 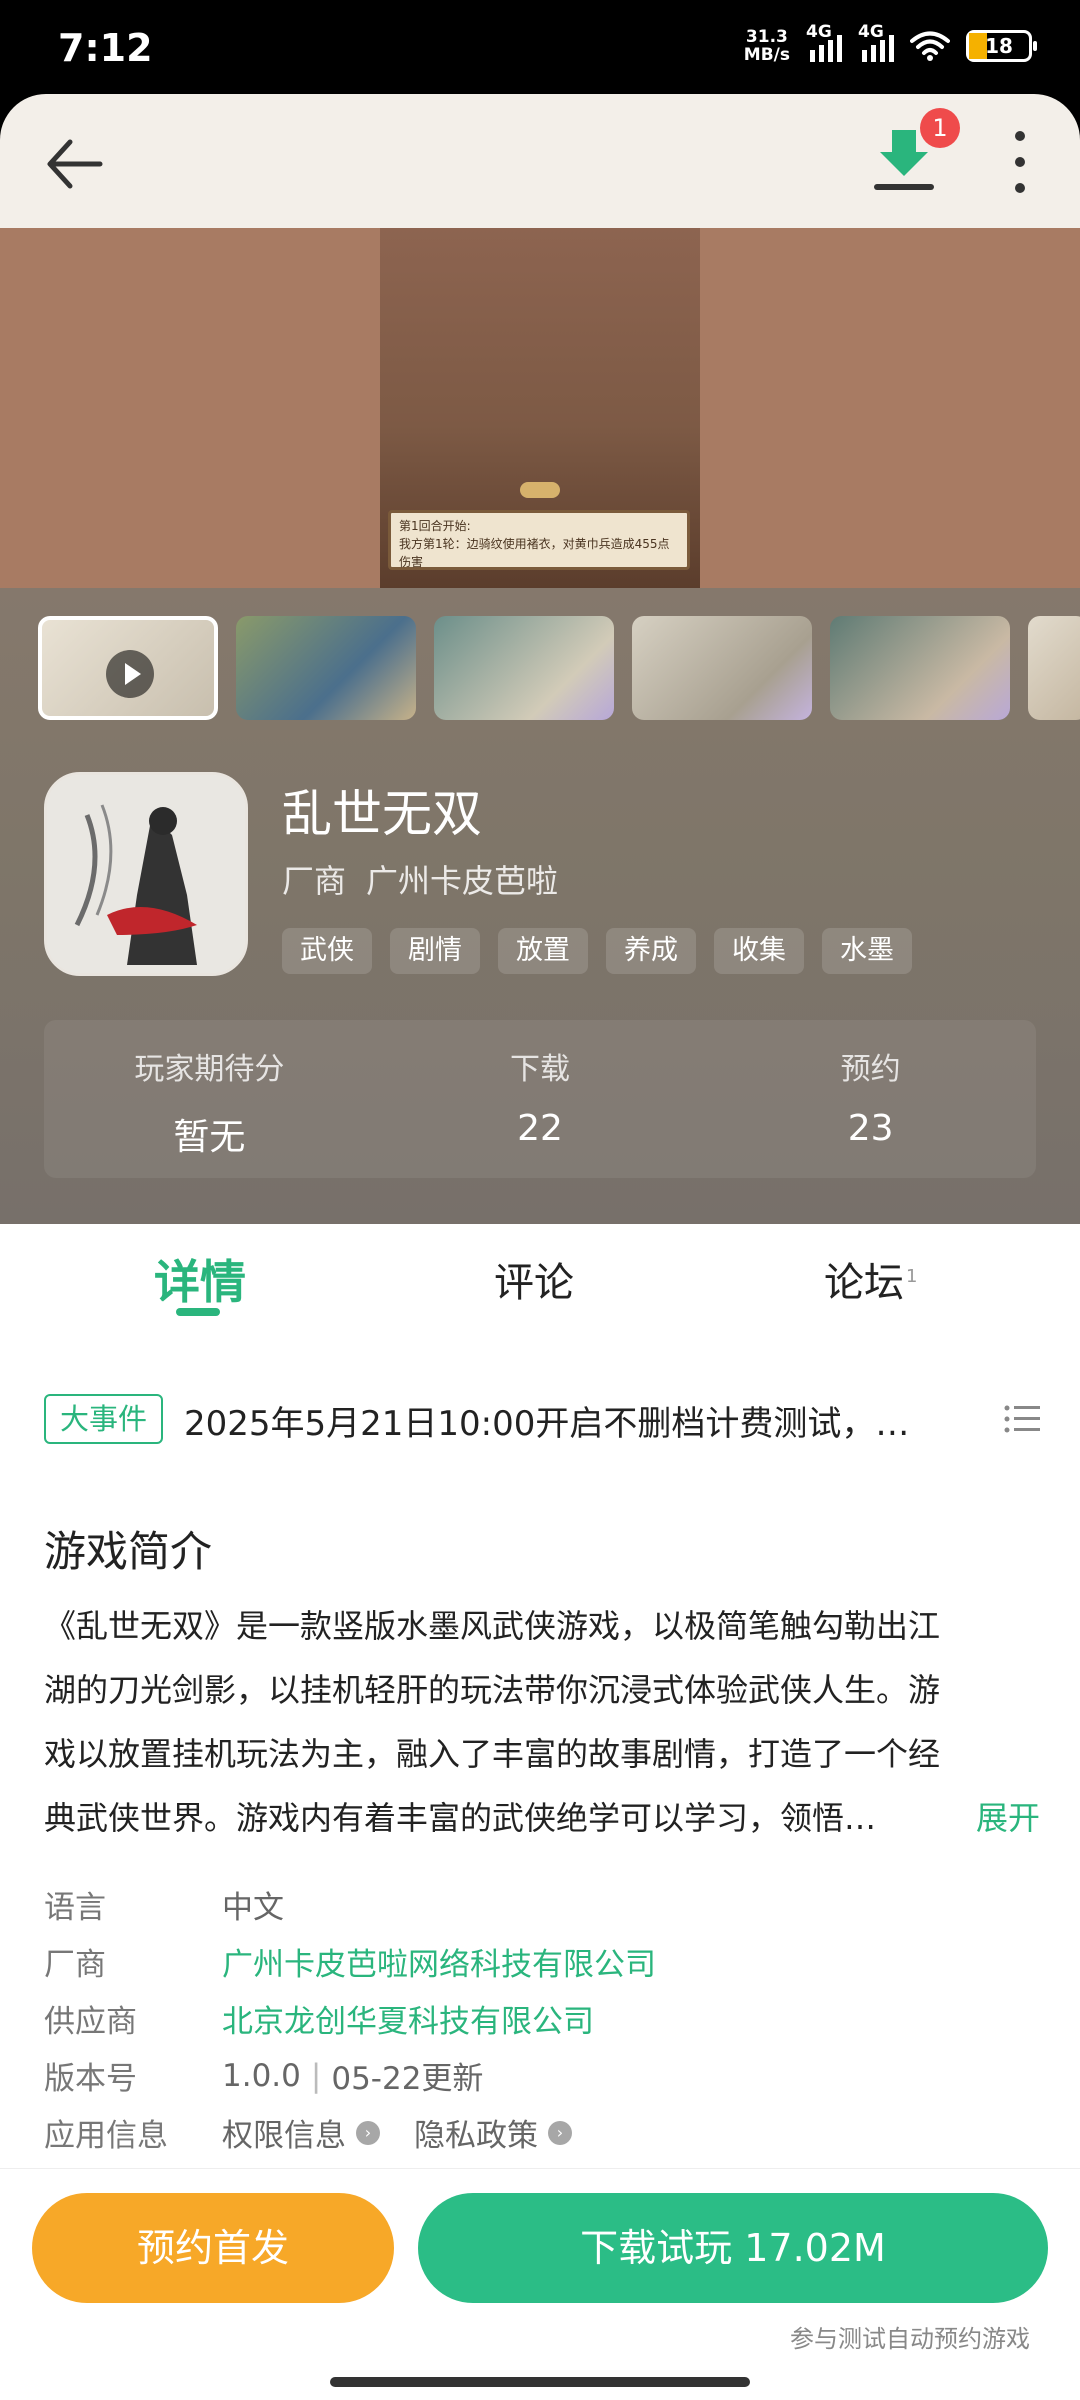 I want to click on game-icon, so click(x=146, y=874).